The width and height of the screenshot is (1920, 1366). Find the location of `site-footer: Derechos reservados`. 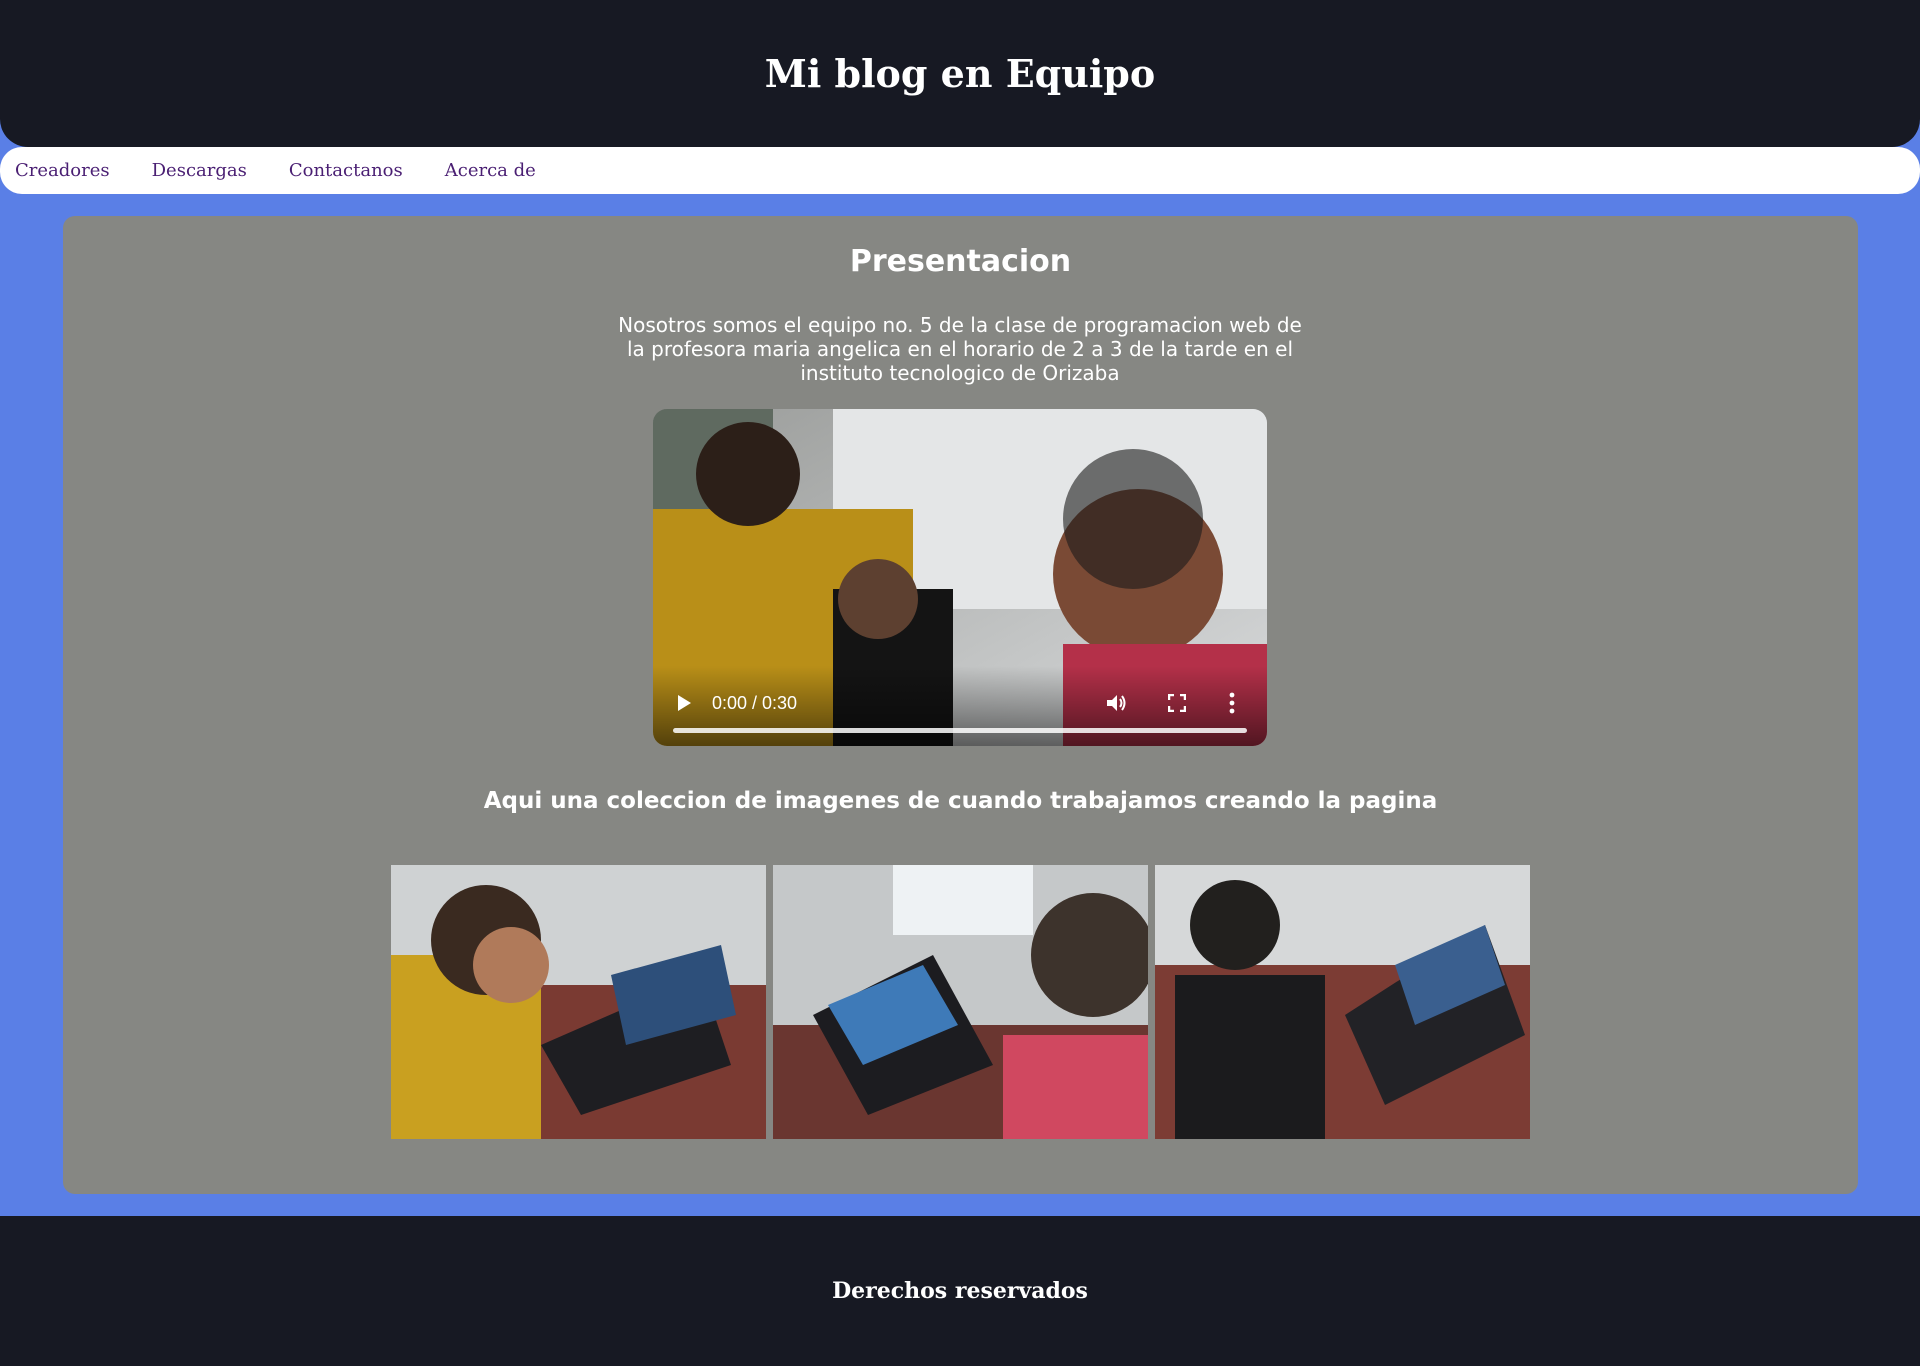

site-footer: Derechos reservados is located at coordinates (960, 1291).